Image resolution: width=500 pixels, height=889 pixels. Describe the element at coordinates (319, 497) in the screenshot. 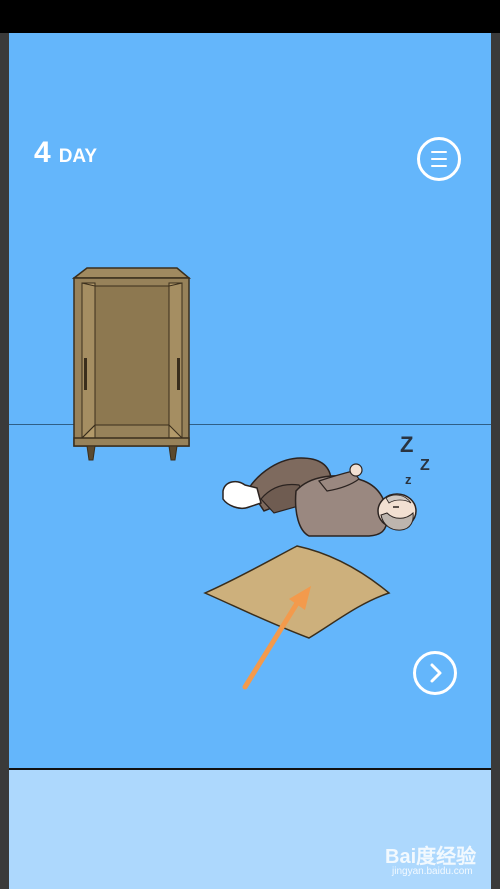

I see `sleeping-old-man` at that location.